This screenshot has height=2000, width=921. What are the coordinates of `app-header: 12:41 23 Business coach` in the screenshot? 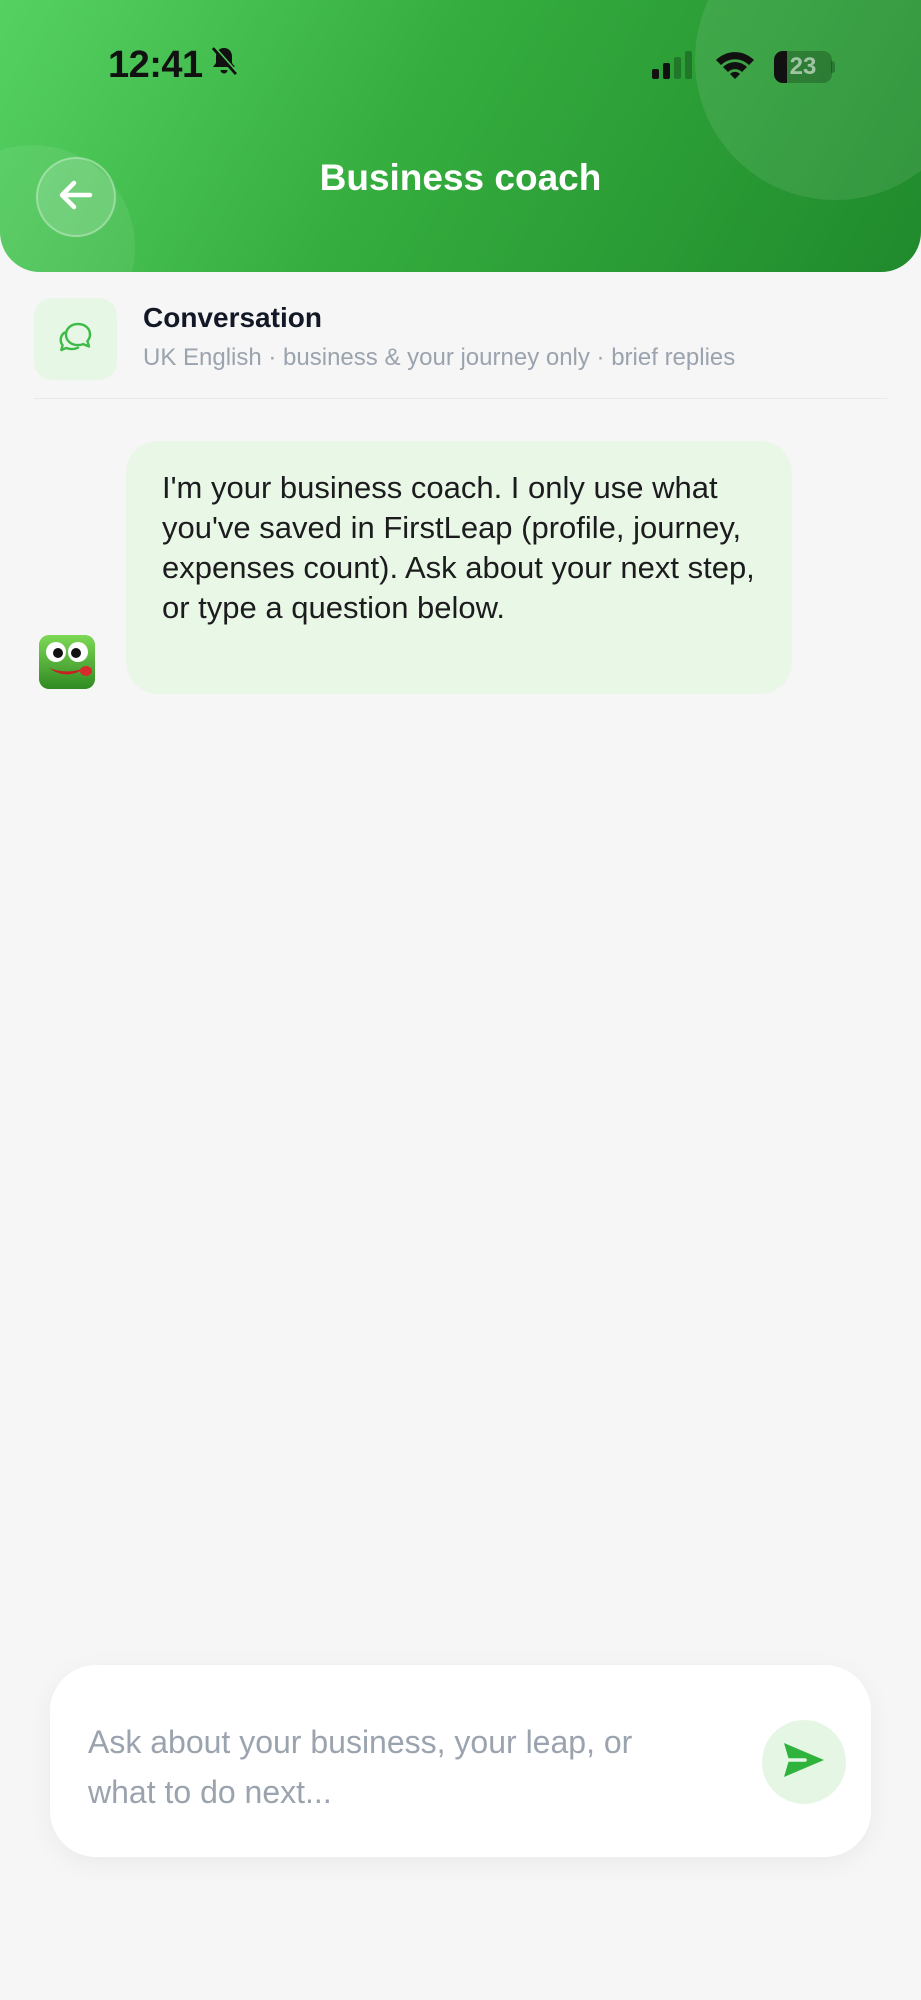 It's located at (460, 136).